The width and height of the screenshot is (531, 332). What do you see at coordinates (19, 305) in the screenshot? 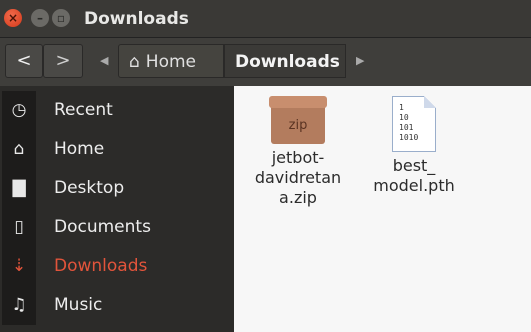
I see `music-icon: ♫` at bounding box center [19, 305].